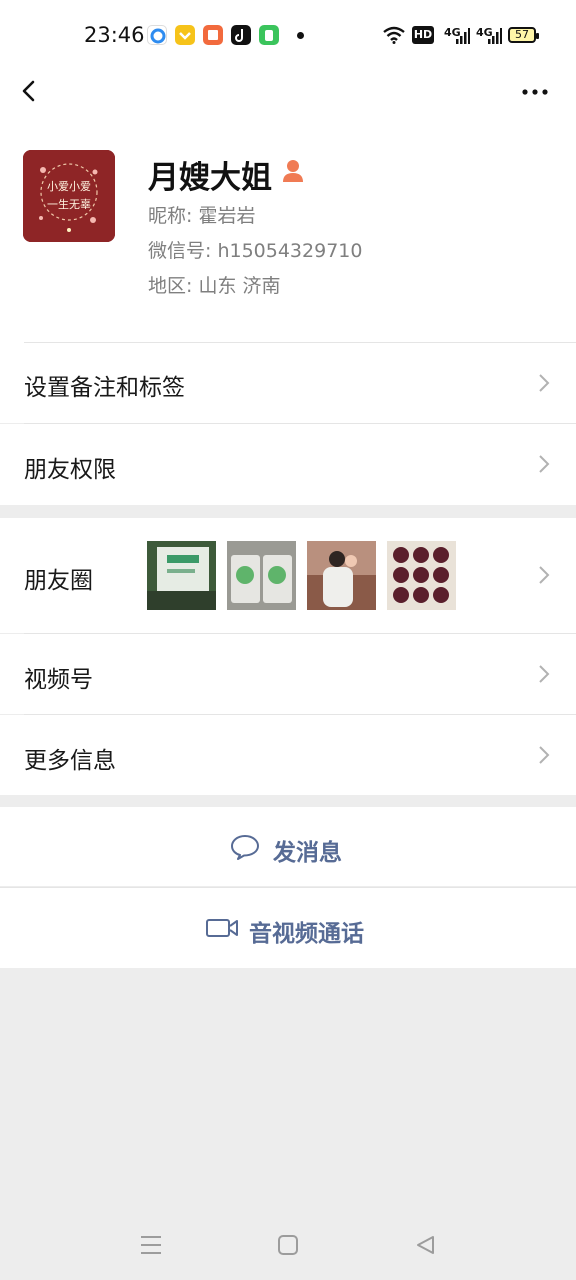 Image resolution: width=576 pixels, height=1280 pixels. Describe the element at coordinates (535, 92) in the screenshot. I see `more-dots-icon` at that location.